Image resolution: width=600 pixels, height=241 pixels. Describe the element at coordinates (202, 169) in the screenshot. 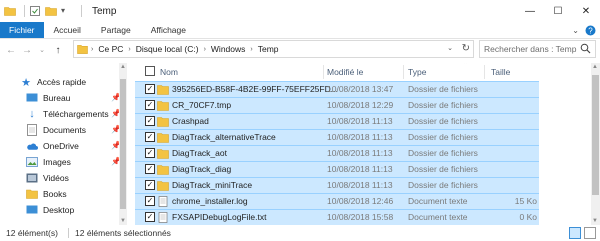

I see `file-name: DiagTrack_diag` at that location.